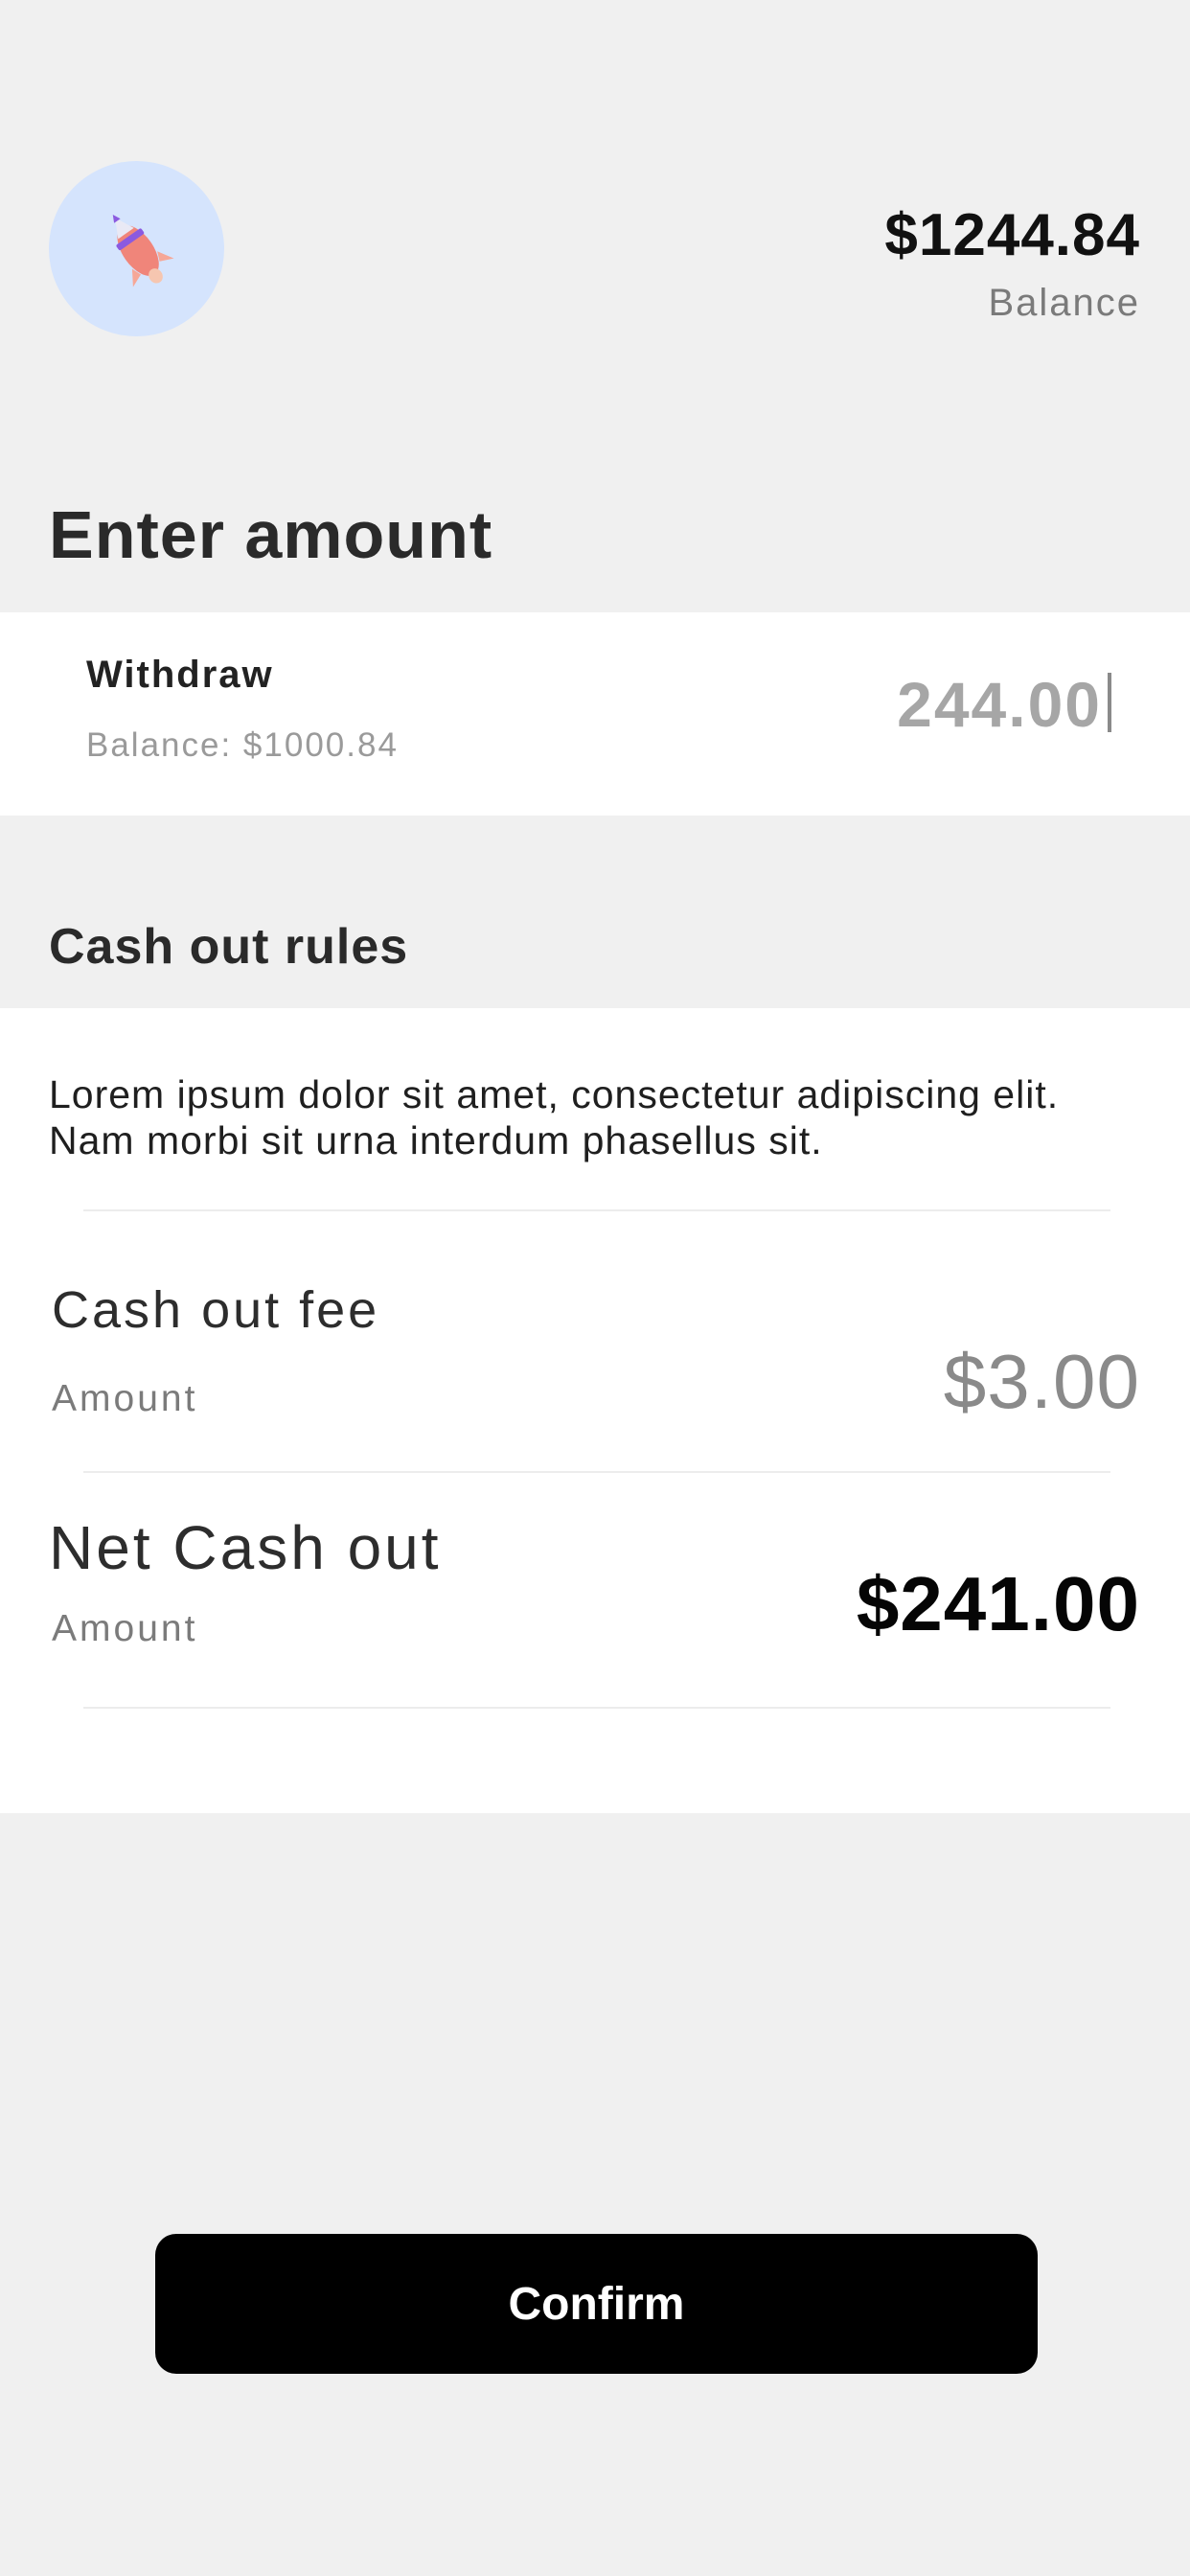 The width and height of the screenshot is (1190, 2576). Describe the element at coordinates (930, 704) in the screenshot. I see `amount-input` at that location.